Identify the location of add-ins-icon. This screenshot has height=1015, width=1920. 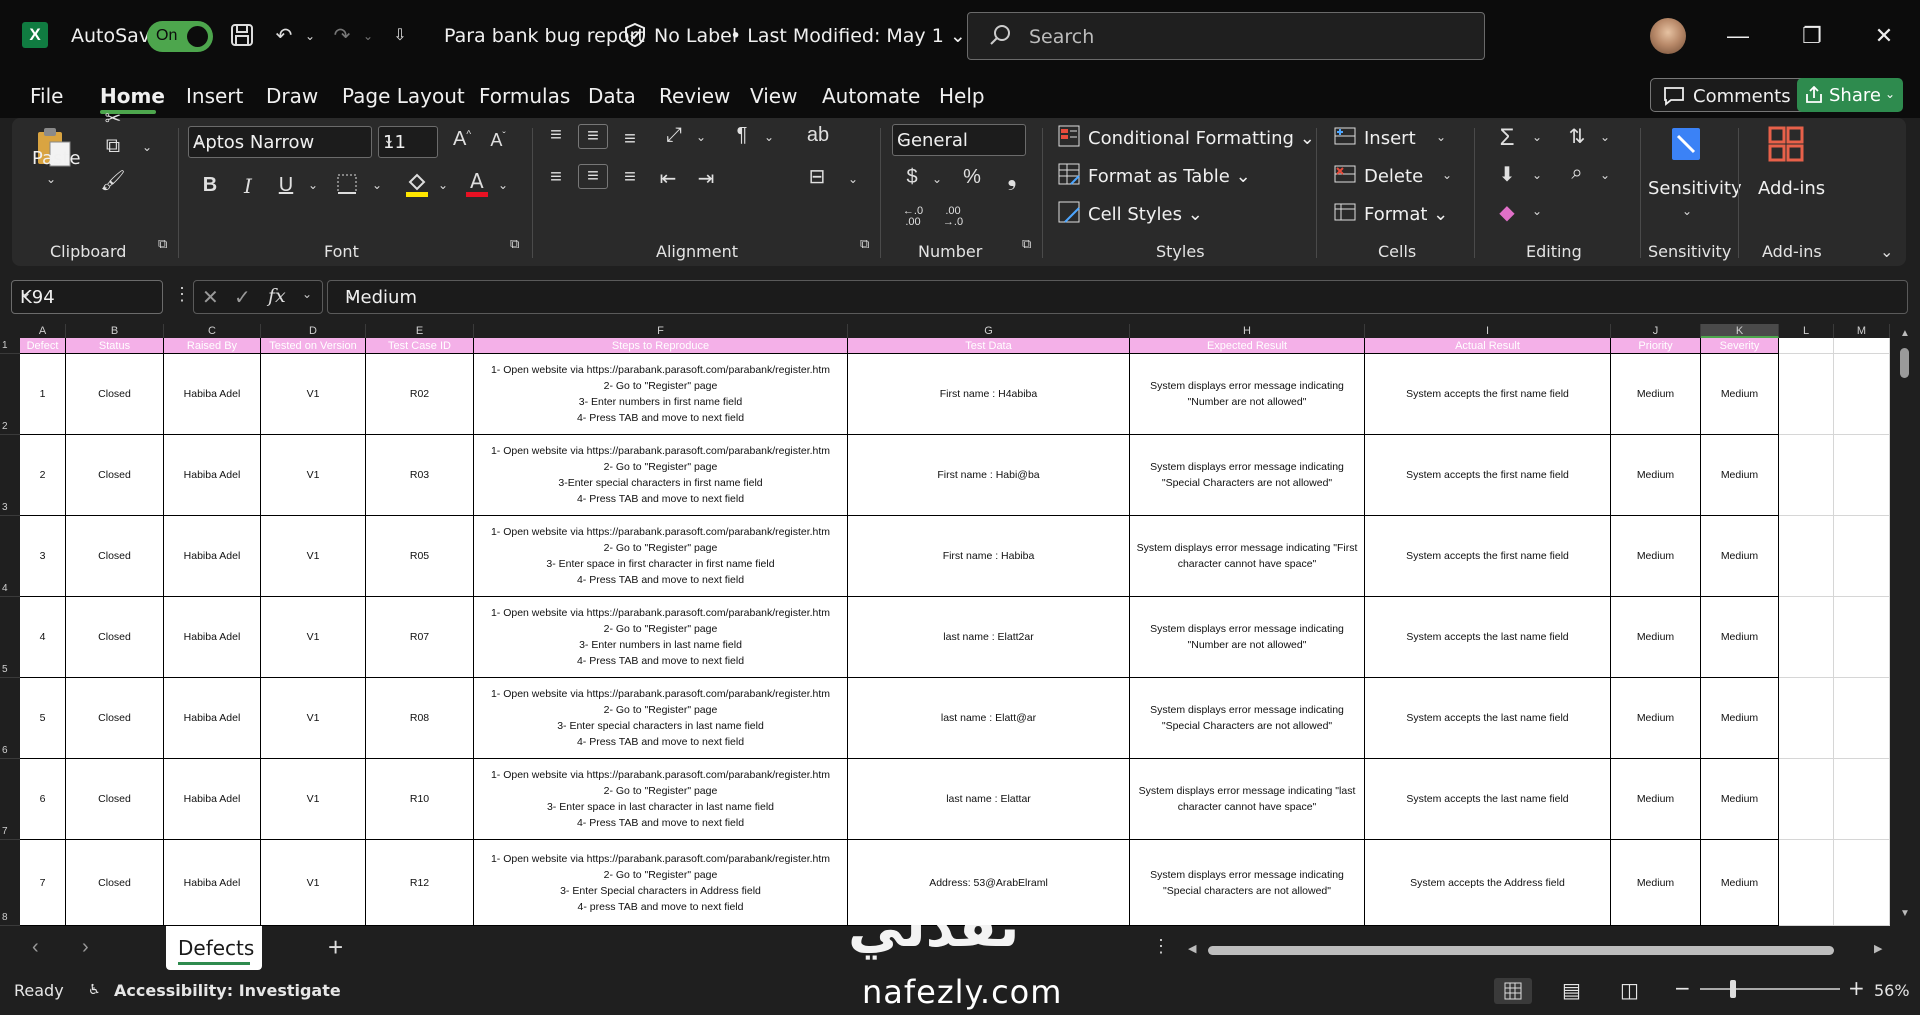
(1786, 147).